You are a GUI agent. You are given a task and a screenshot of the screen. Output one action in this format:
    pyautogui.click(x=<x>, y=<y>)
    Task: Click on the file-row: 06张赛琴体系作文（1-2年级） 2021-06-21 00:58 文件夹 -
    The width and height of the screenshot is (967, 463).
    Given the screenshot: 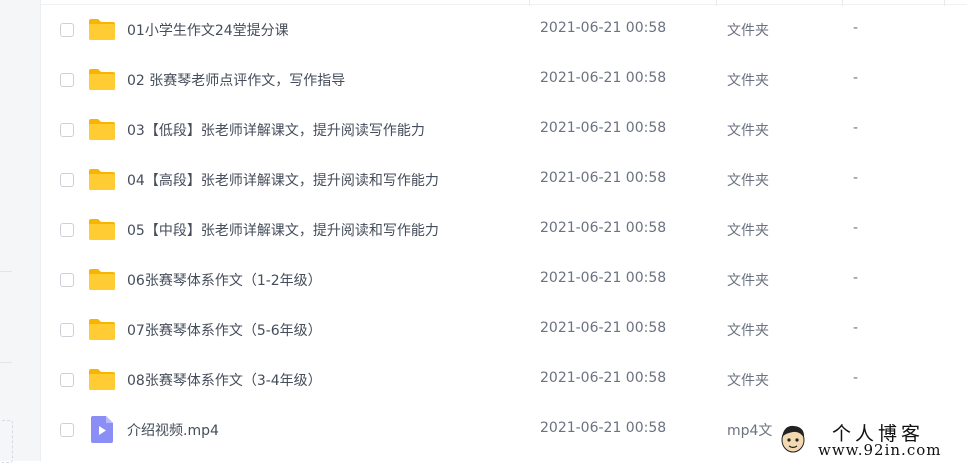 What is the action you would take?
    pyautogui.click(x=504, y=281)
    